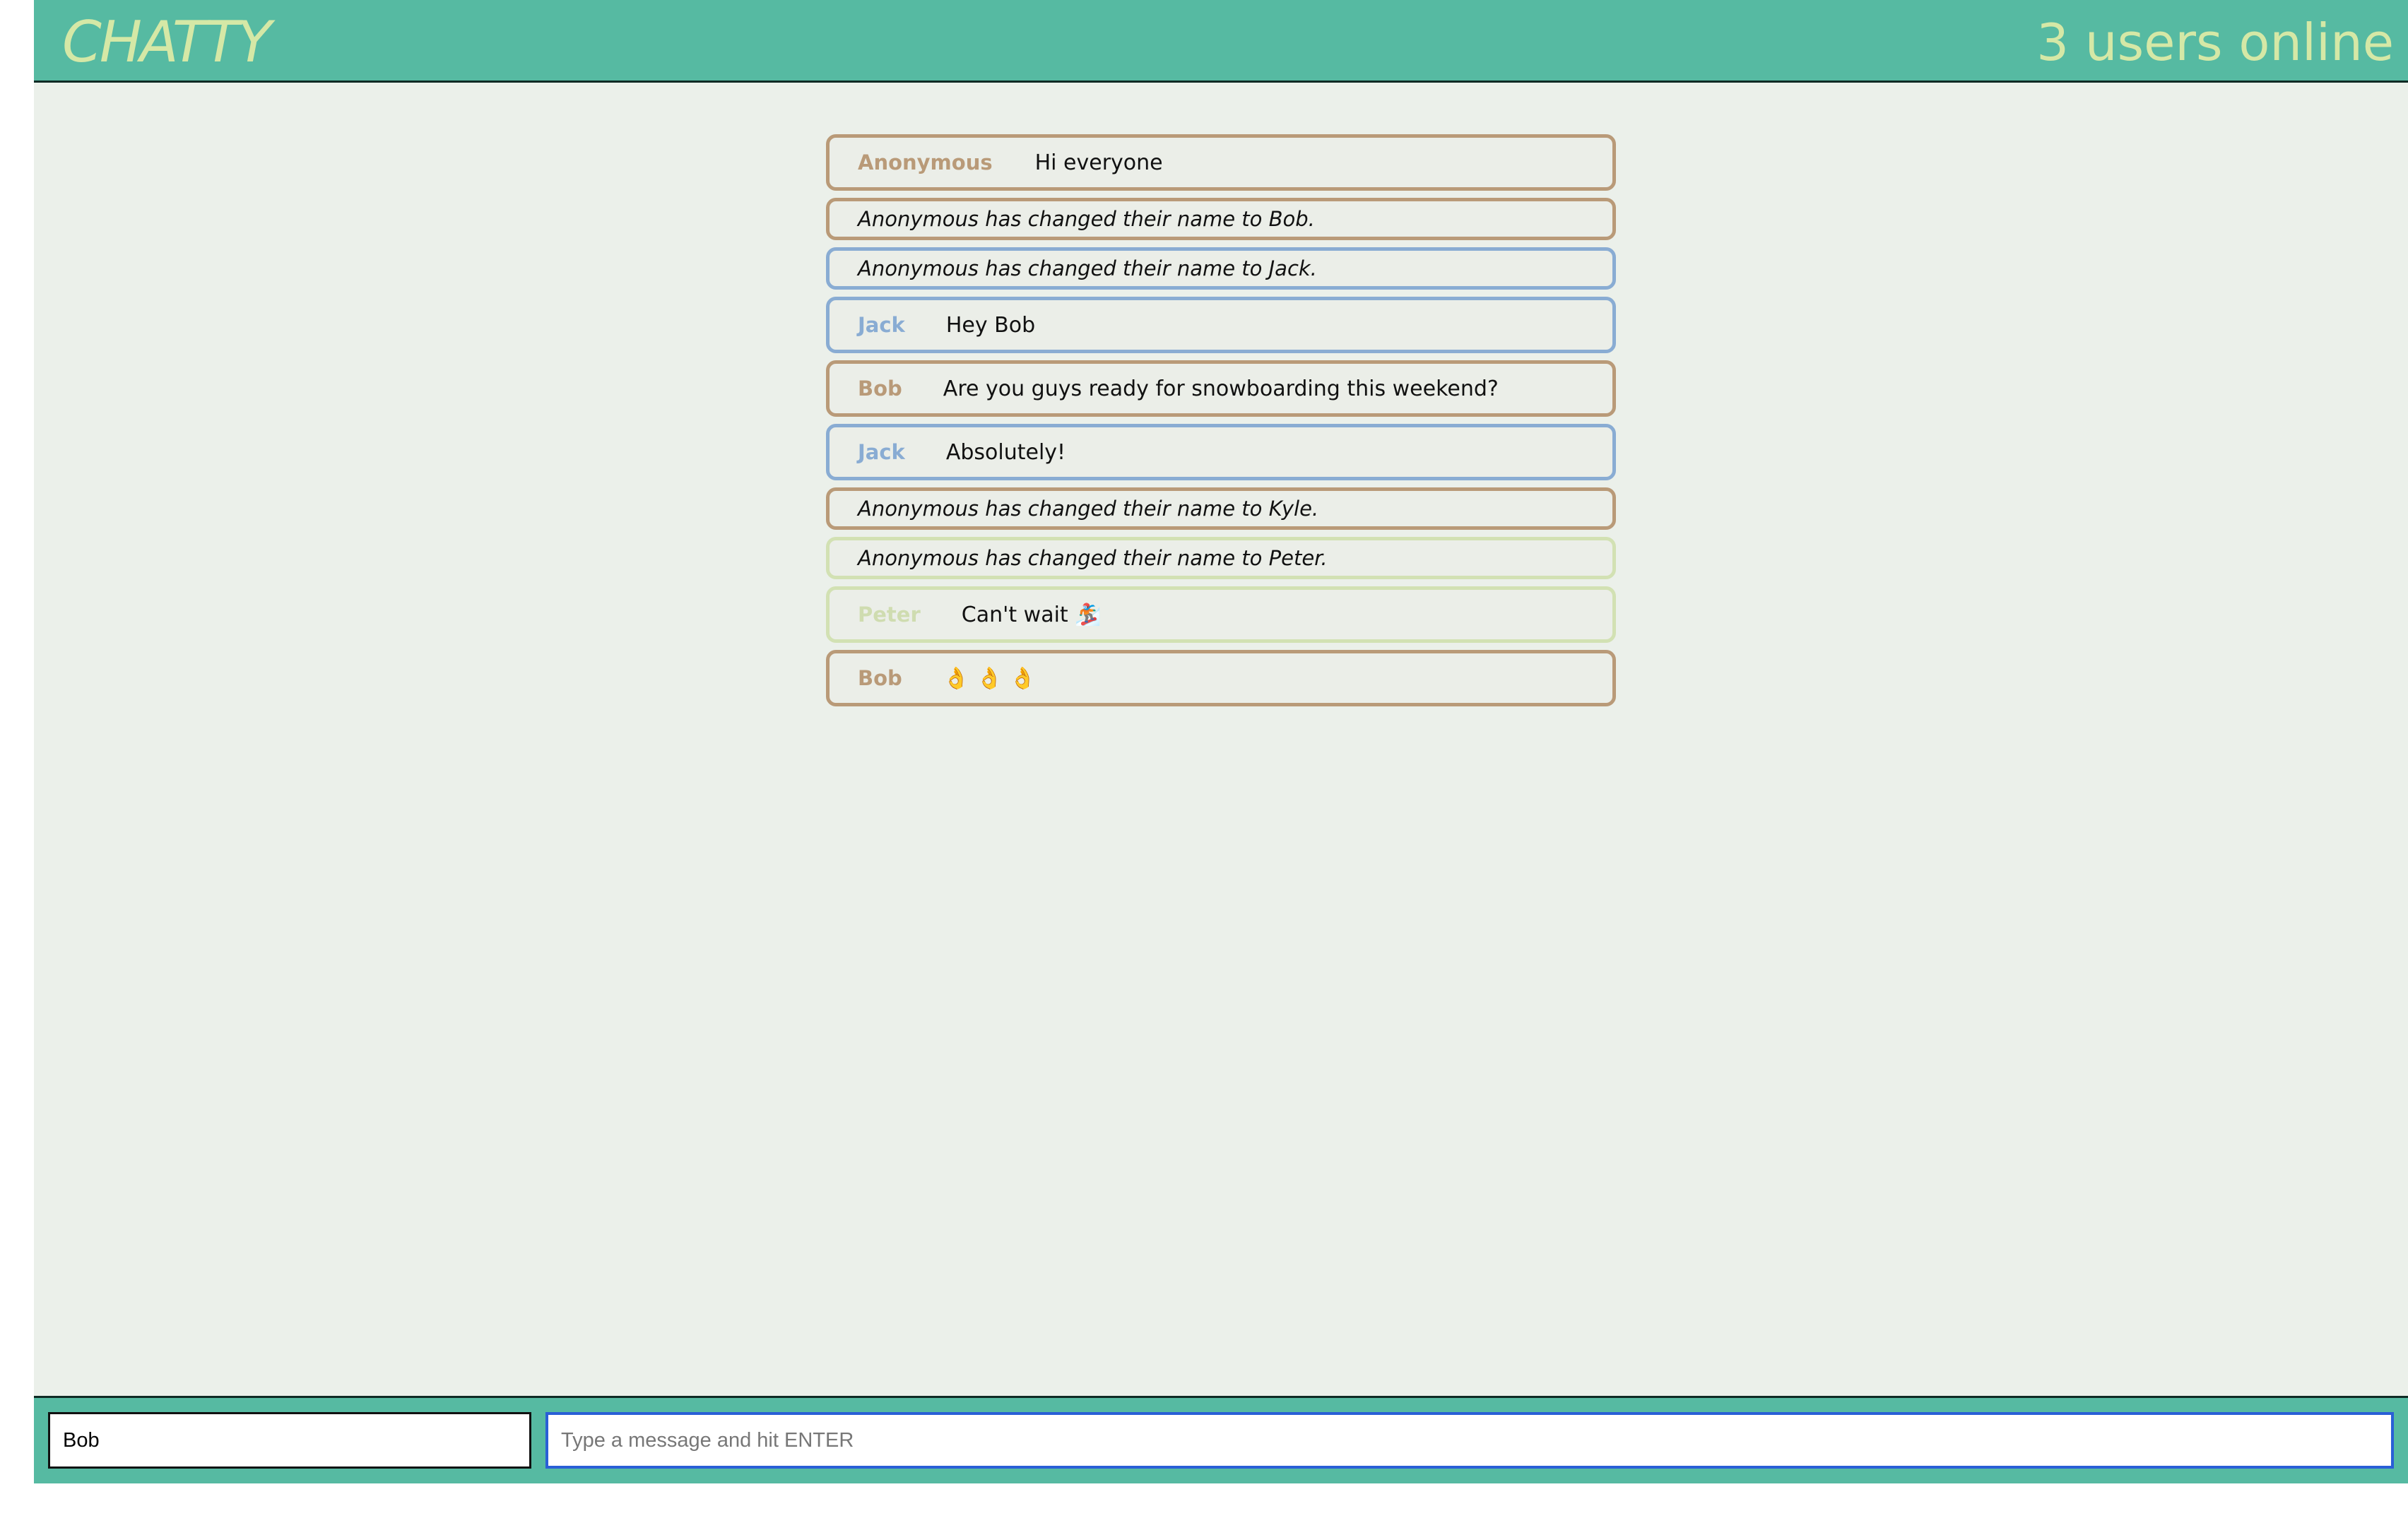 This screenshot has width=2408, height=1523. I want to click on system-notification: Anonymous has changed their name to Bob., so click(1221, 219).